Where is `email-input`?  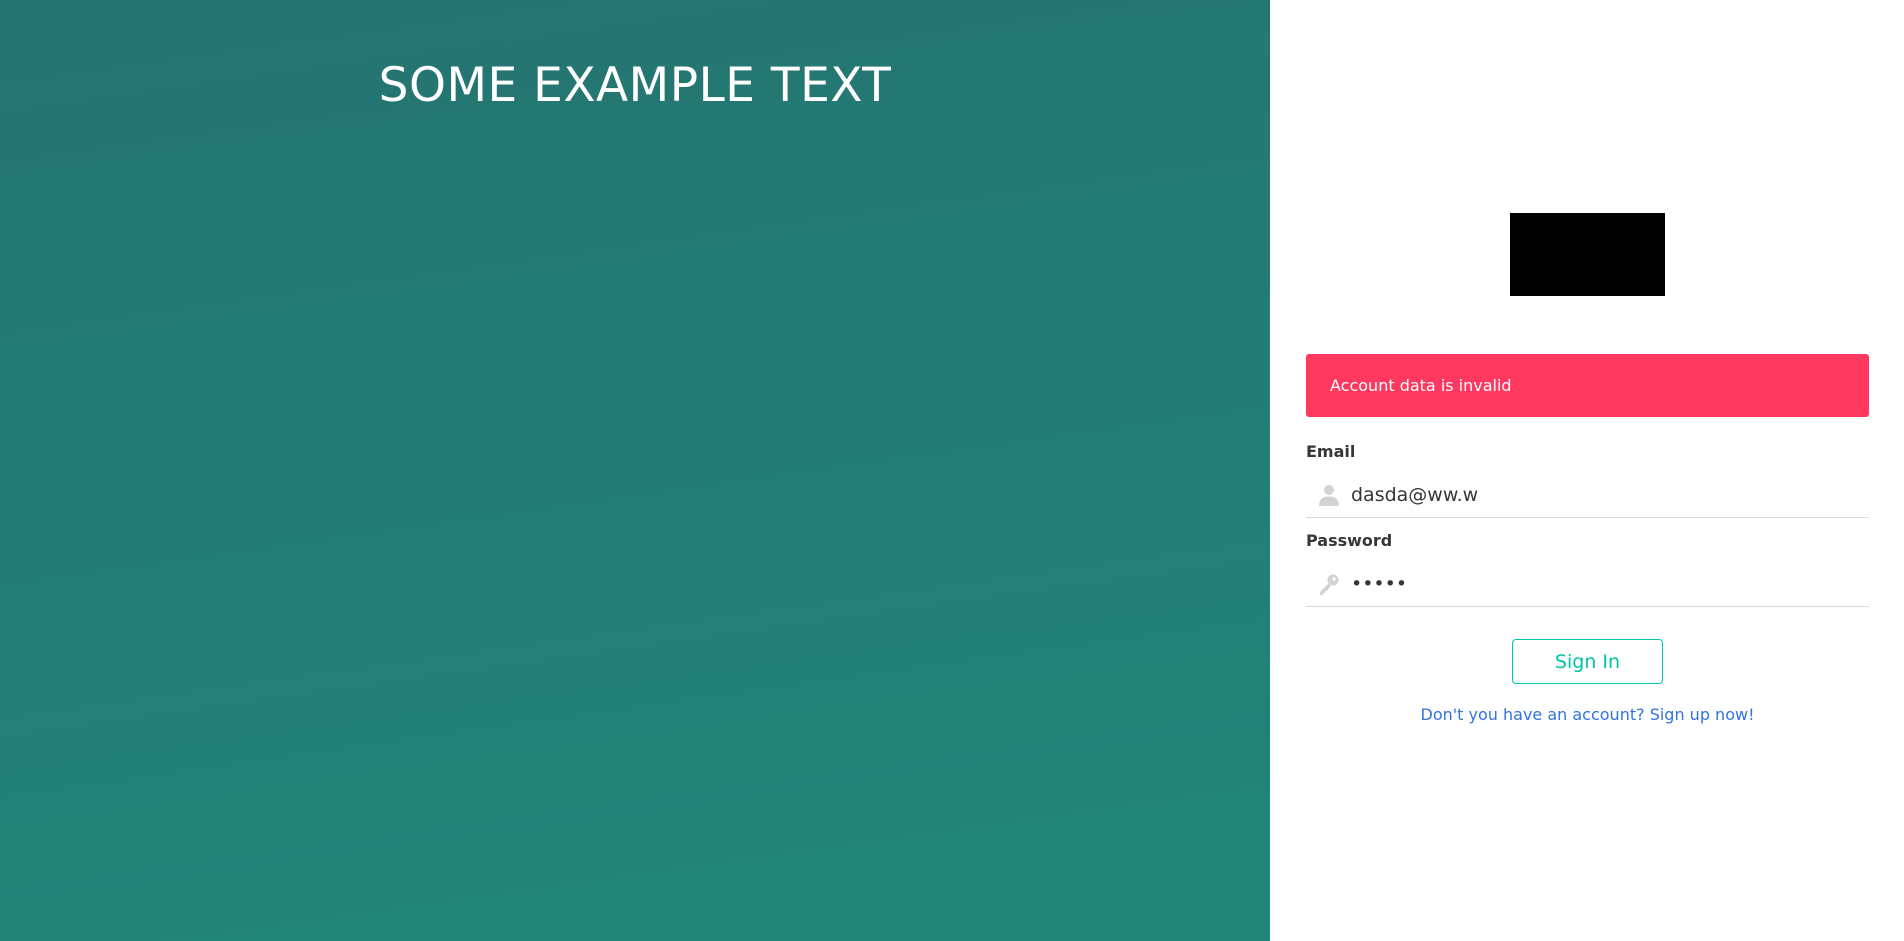 email-input is located at coordinates (1606, 495).